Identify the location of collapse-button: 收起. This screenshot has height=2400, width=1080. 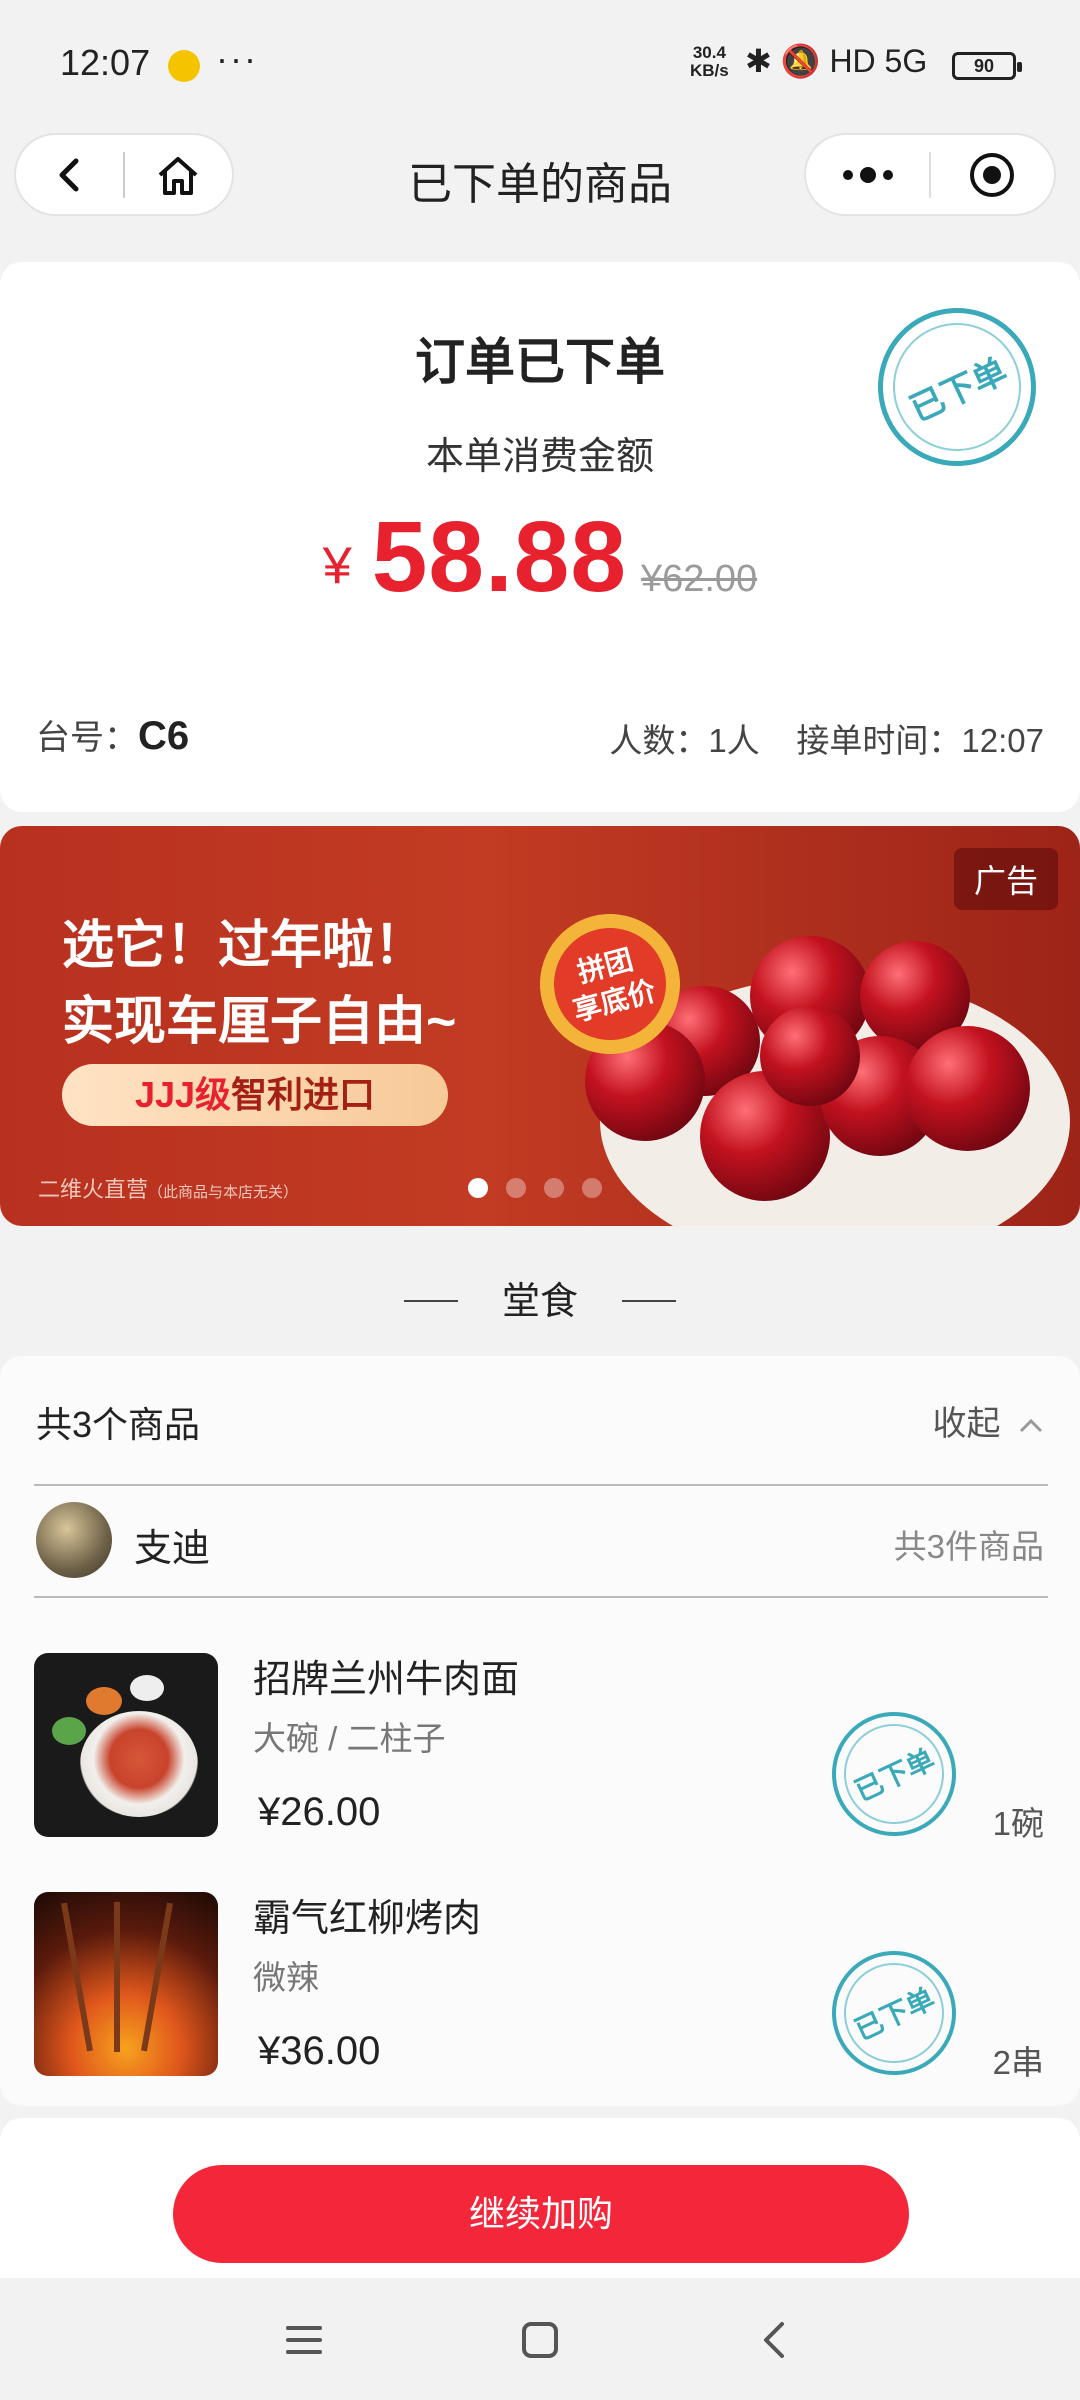
(988, 1420).